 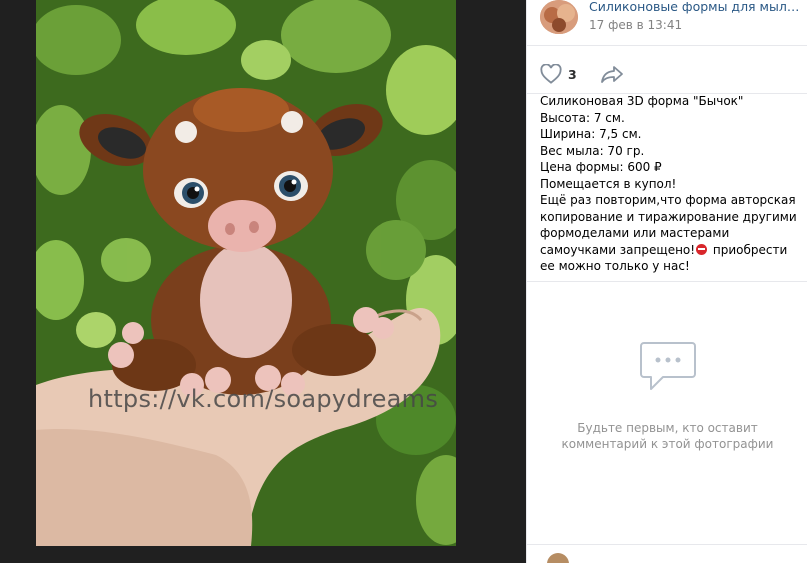 I want to click on desc-line: Высота: 7 см., so click(x=582, y=117).